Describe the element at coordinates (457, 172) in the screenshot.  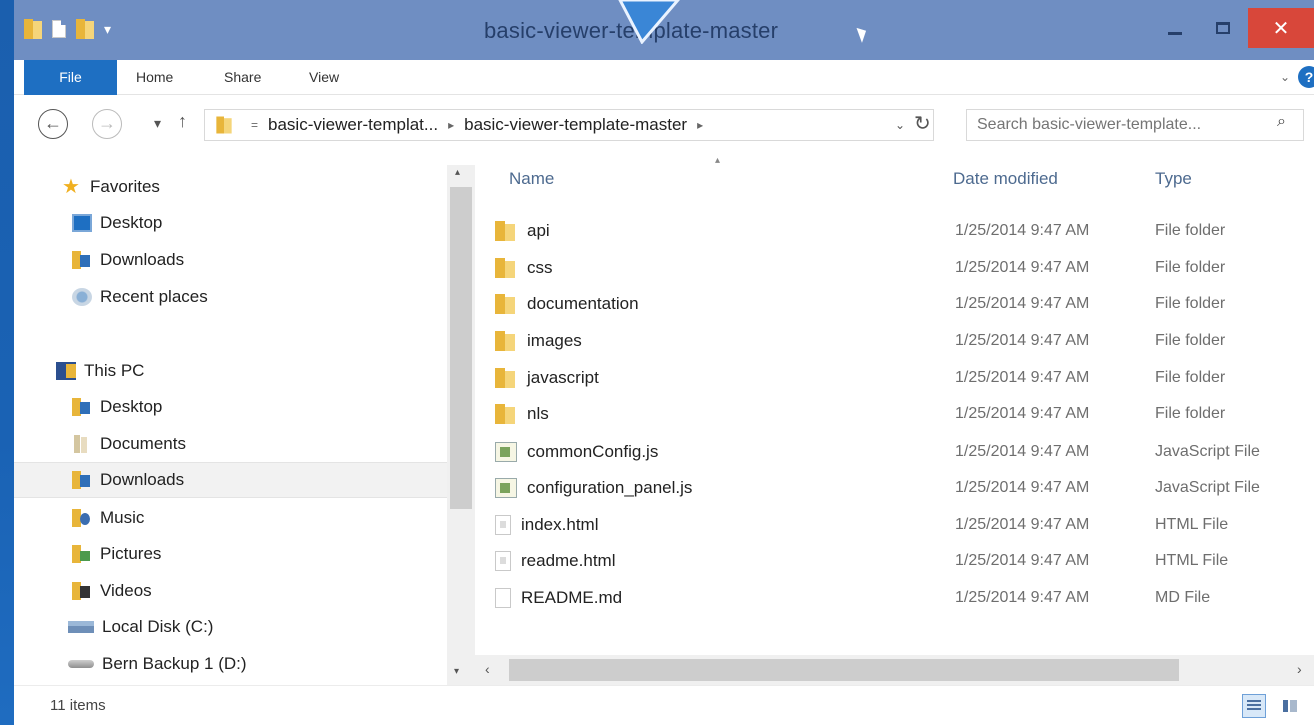
I see `scroll-up-icon: ▴` at that location.